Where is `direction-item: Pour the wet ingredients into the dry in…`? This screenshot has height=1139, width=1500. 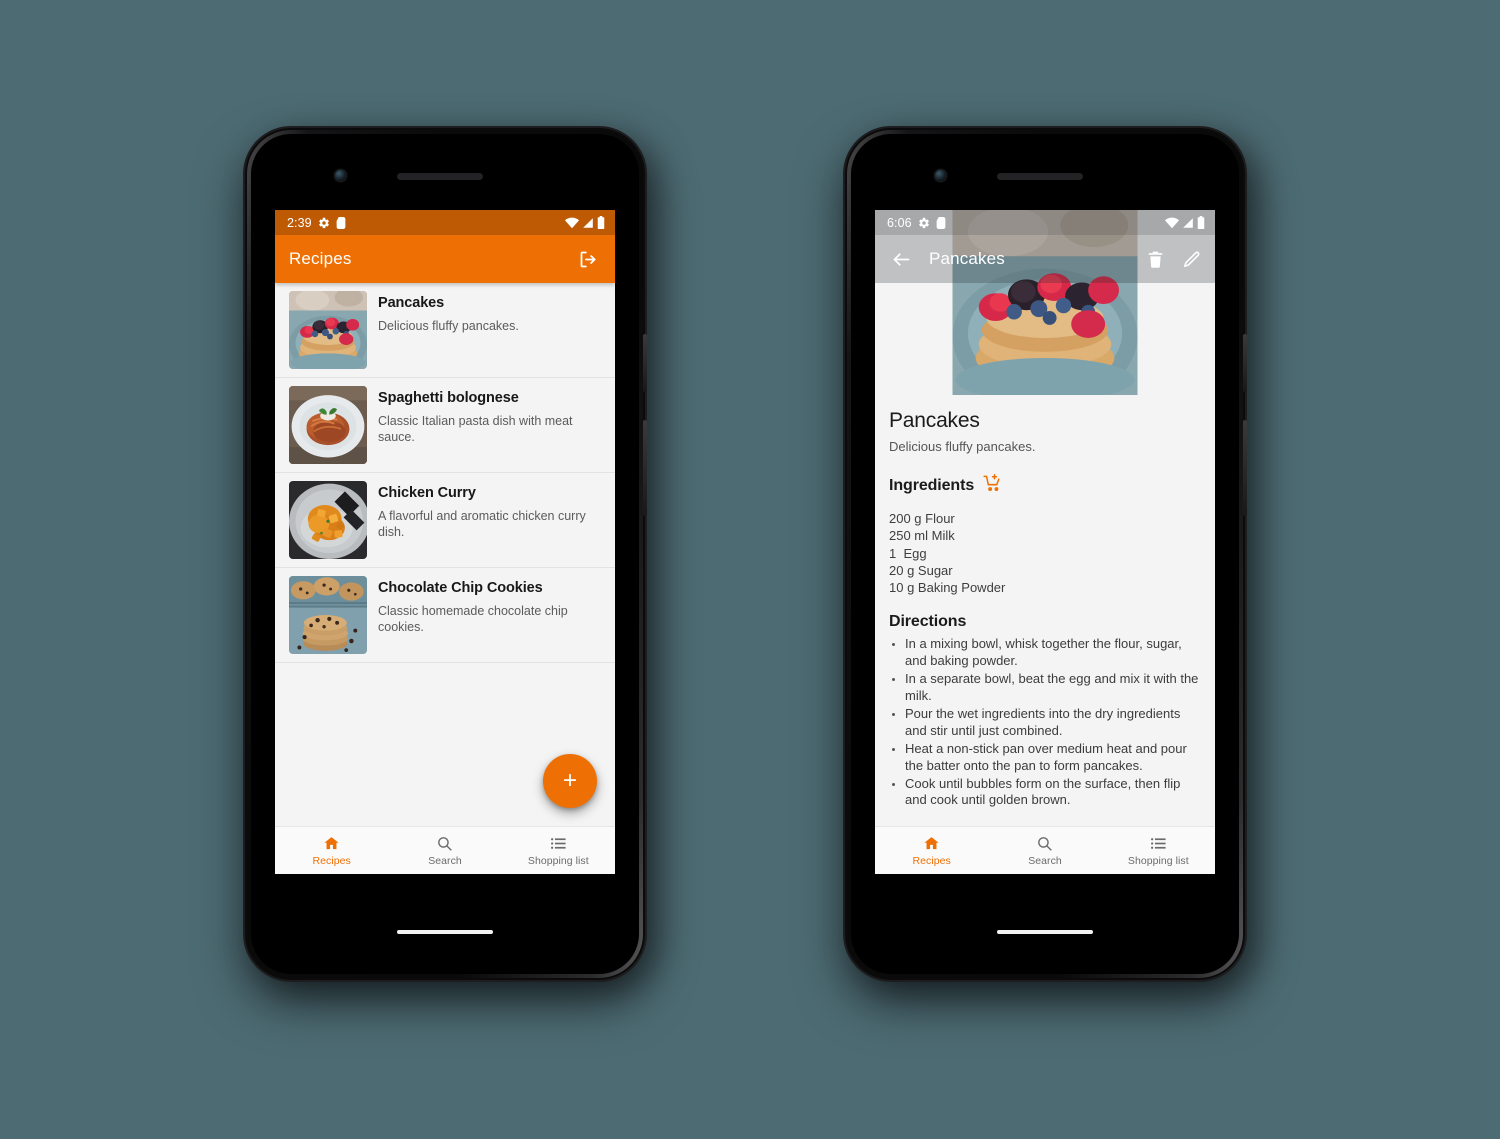
direction-item: Pour the wet ingredients into the dry in… is located at coordinates (1053, 723).